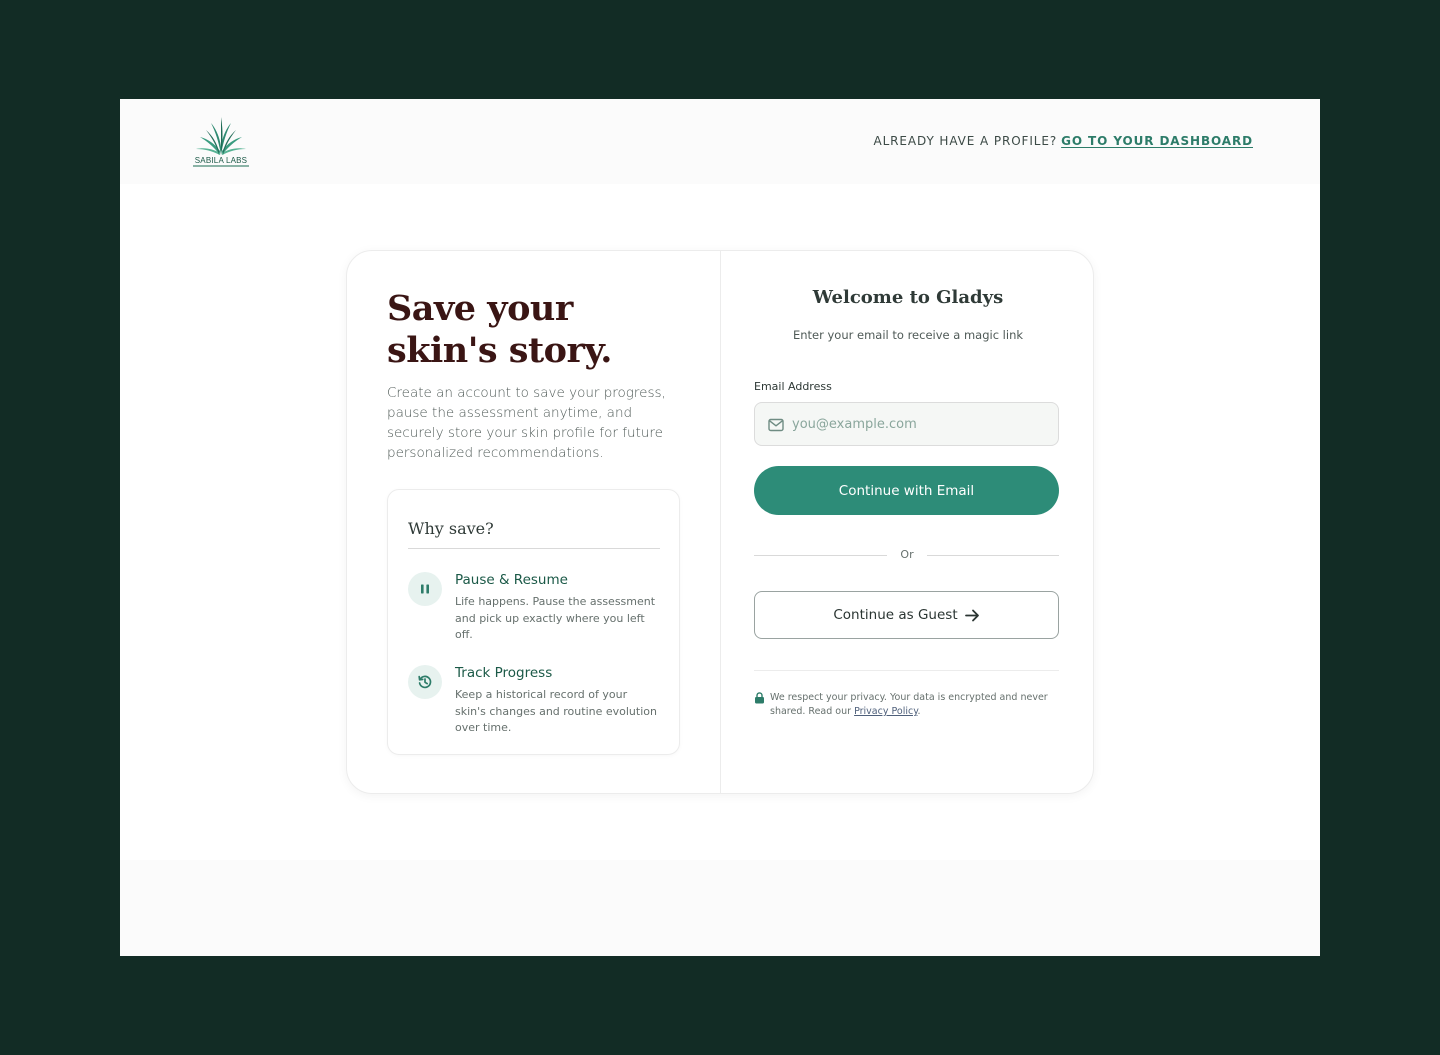 The height and width of the screenshot is (1055, 1440). I want to click on continue-email-button: Continue with Email, so click(906, 490).